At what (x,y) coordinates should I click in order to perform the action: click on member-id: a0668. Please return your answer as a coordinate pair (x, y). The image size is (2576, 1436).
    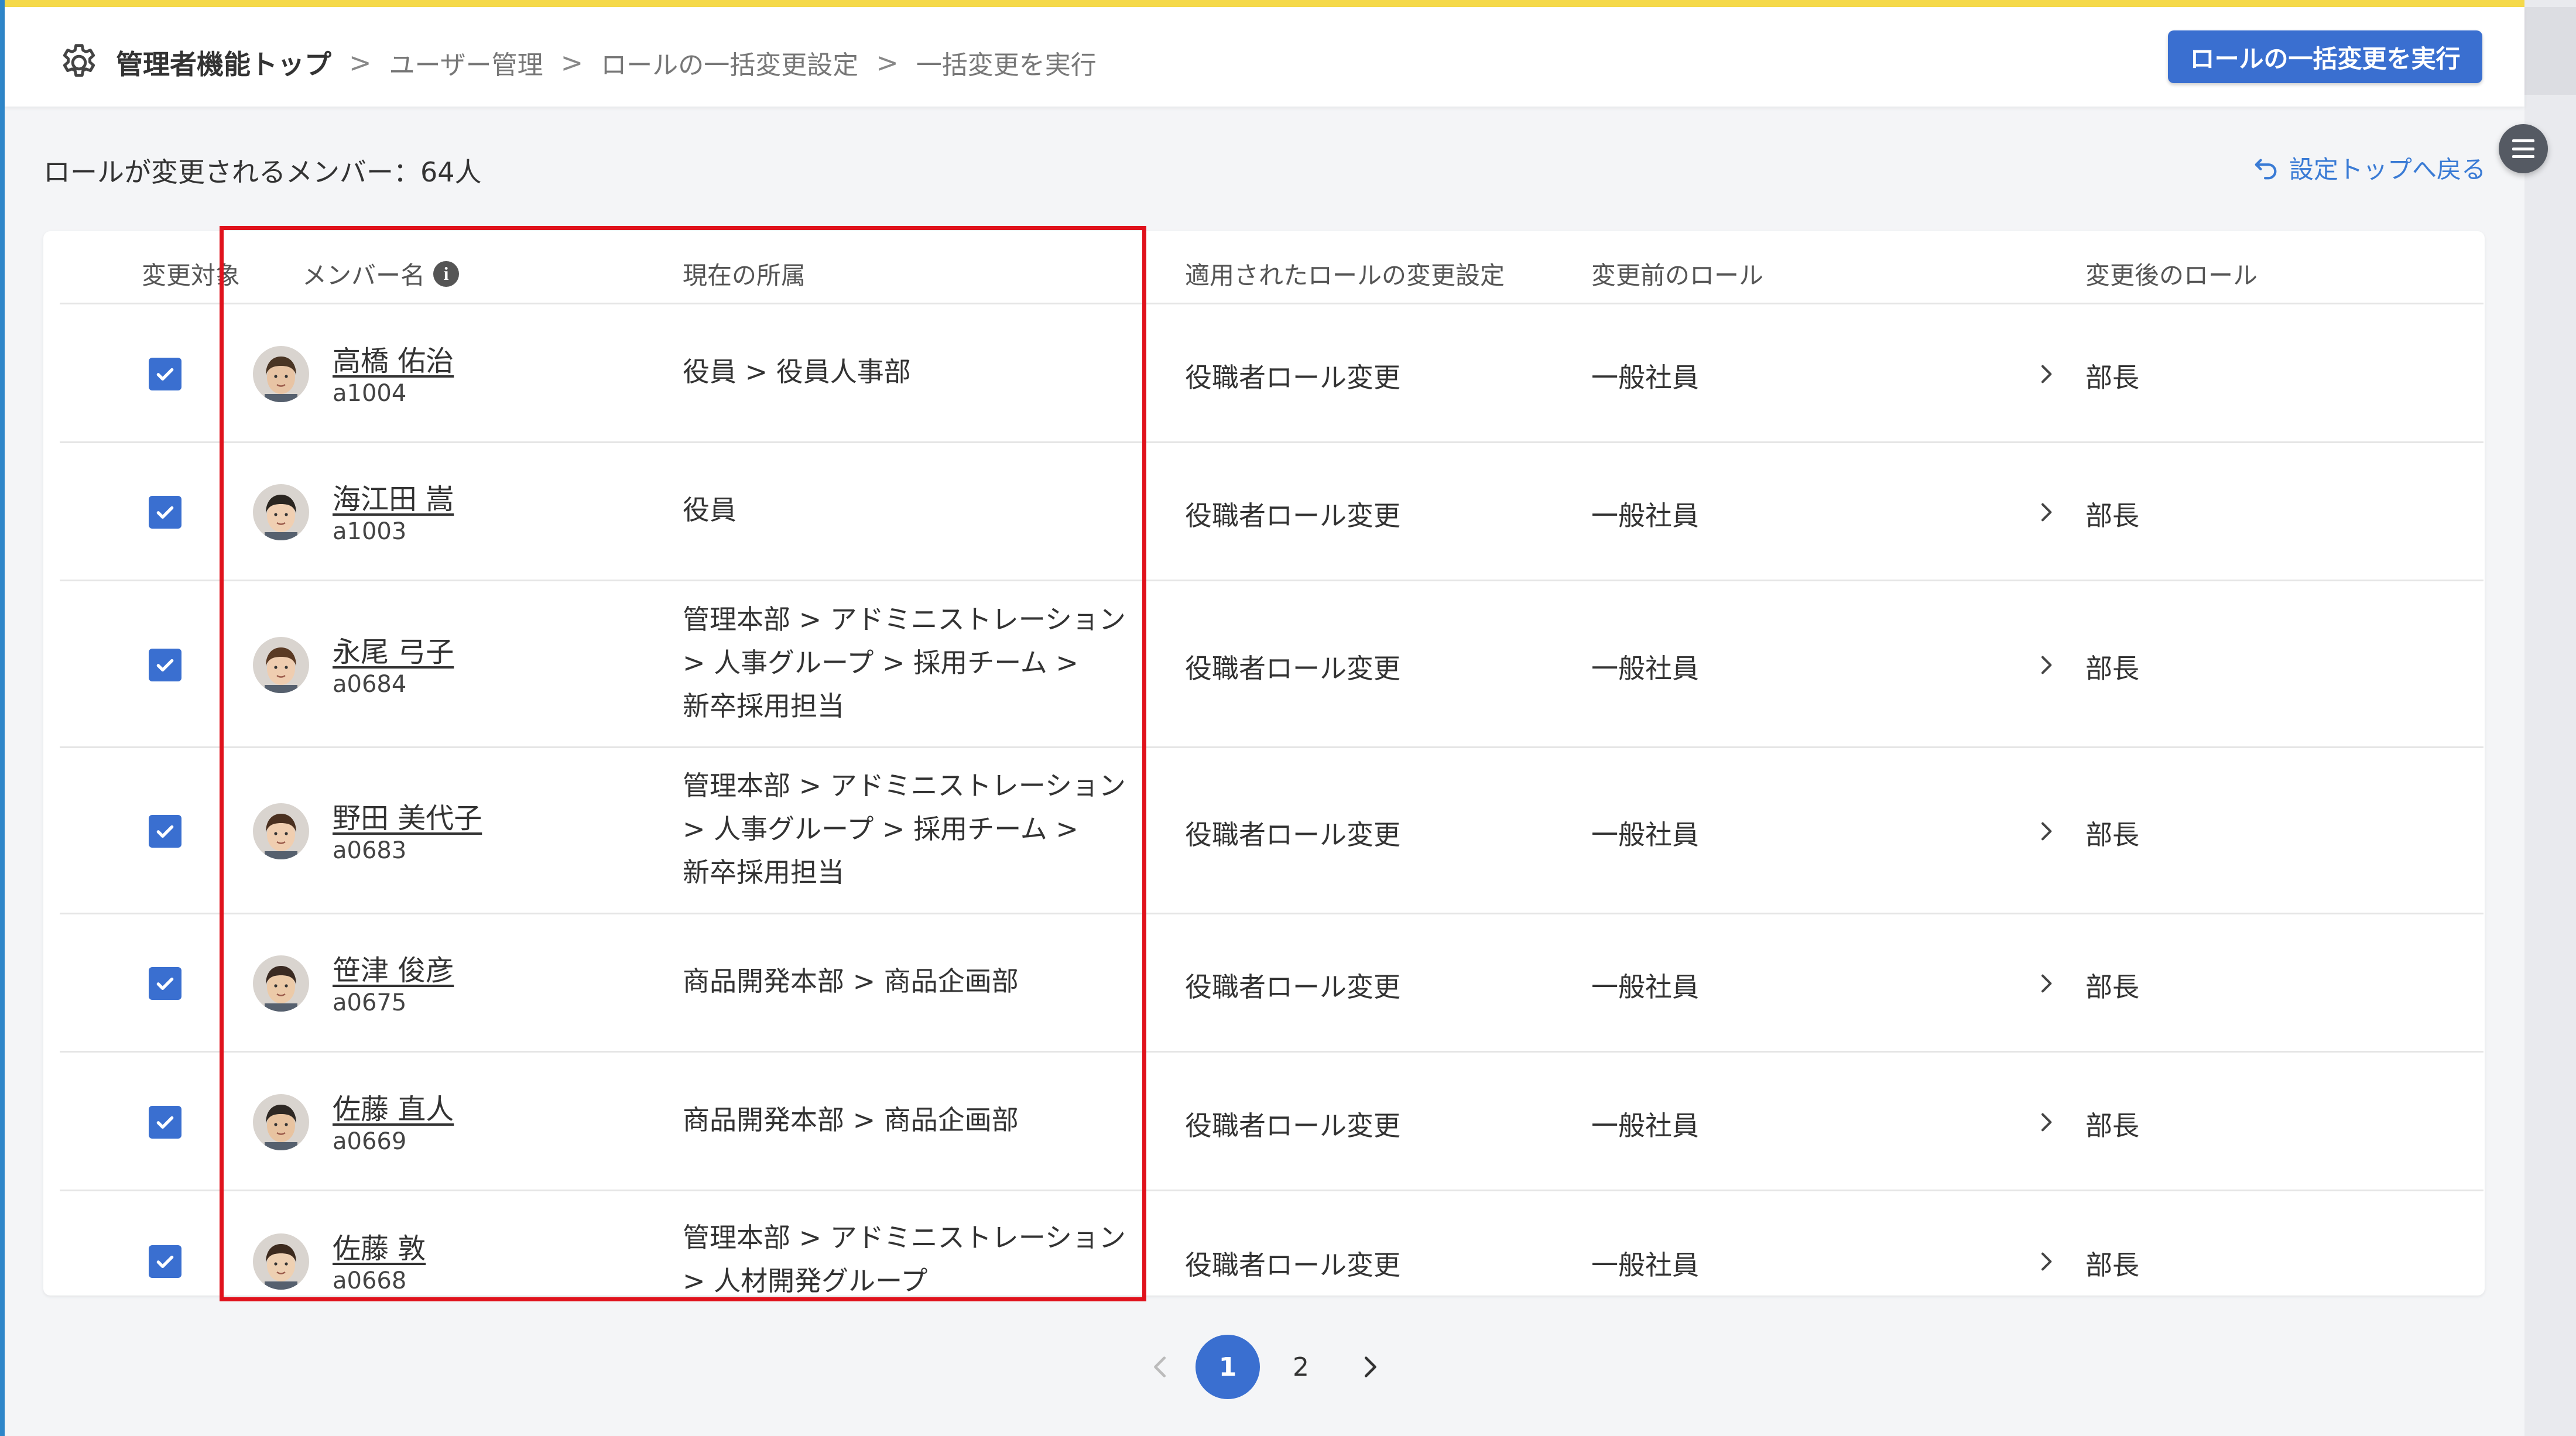
    Looking at the image, I should click on (370, 1280).